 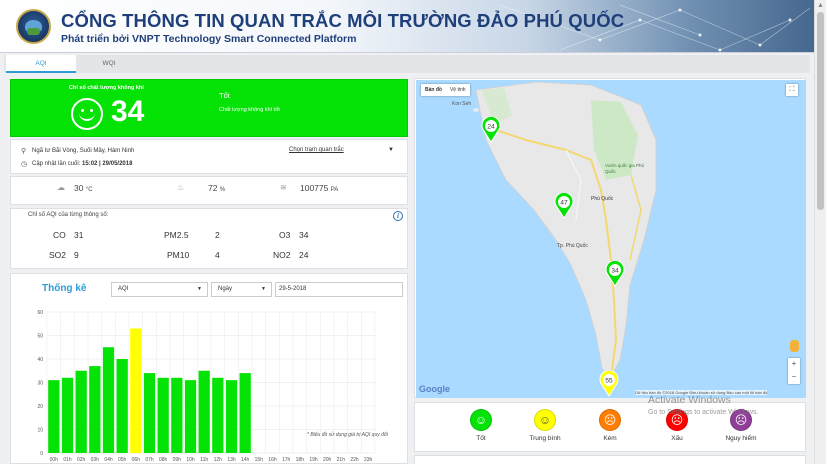 I want to click on info-icon: i, so click(x=398, y=216).